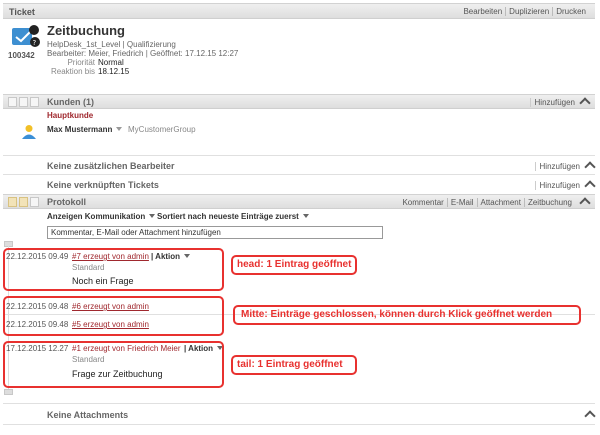 Image resolution: width=600 pixels, height=435 pixels. What do you see at coordinates (162, 129) in the screenshot?
I see `customer-group: MyCustomerGroup` at bounding box center [162, 129].